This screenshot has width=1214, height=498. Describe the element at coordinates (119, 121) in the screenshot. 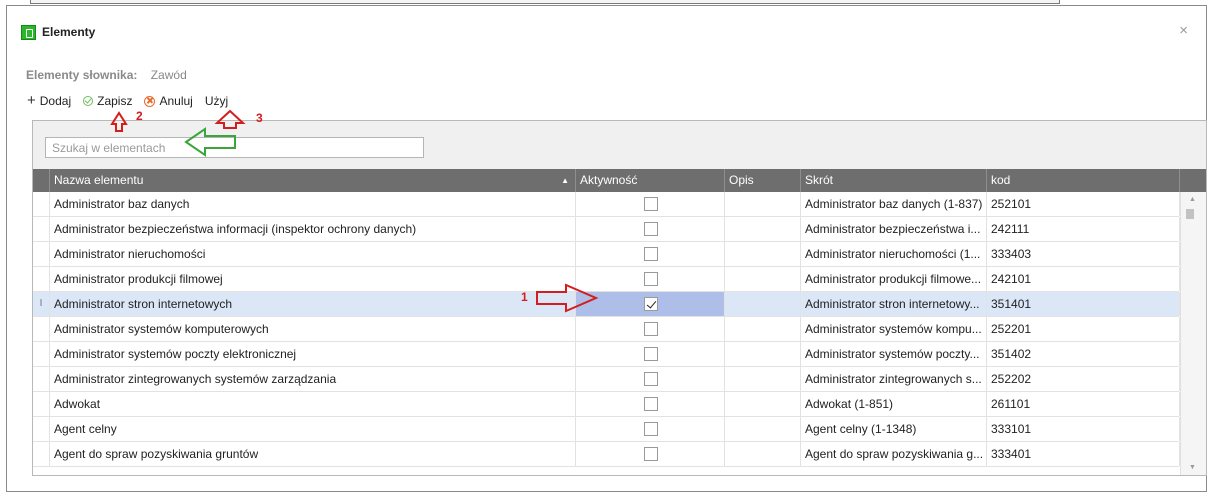

I see `save-annotation-arrow` at that location.